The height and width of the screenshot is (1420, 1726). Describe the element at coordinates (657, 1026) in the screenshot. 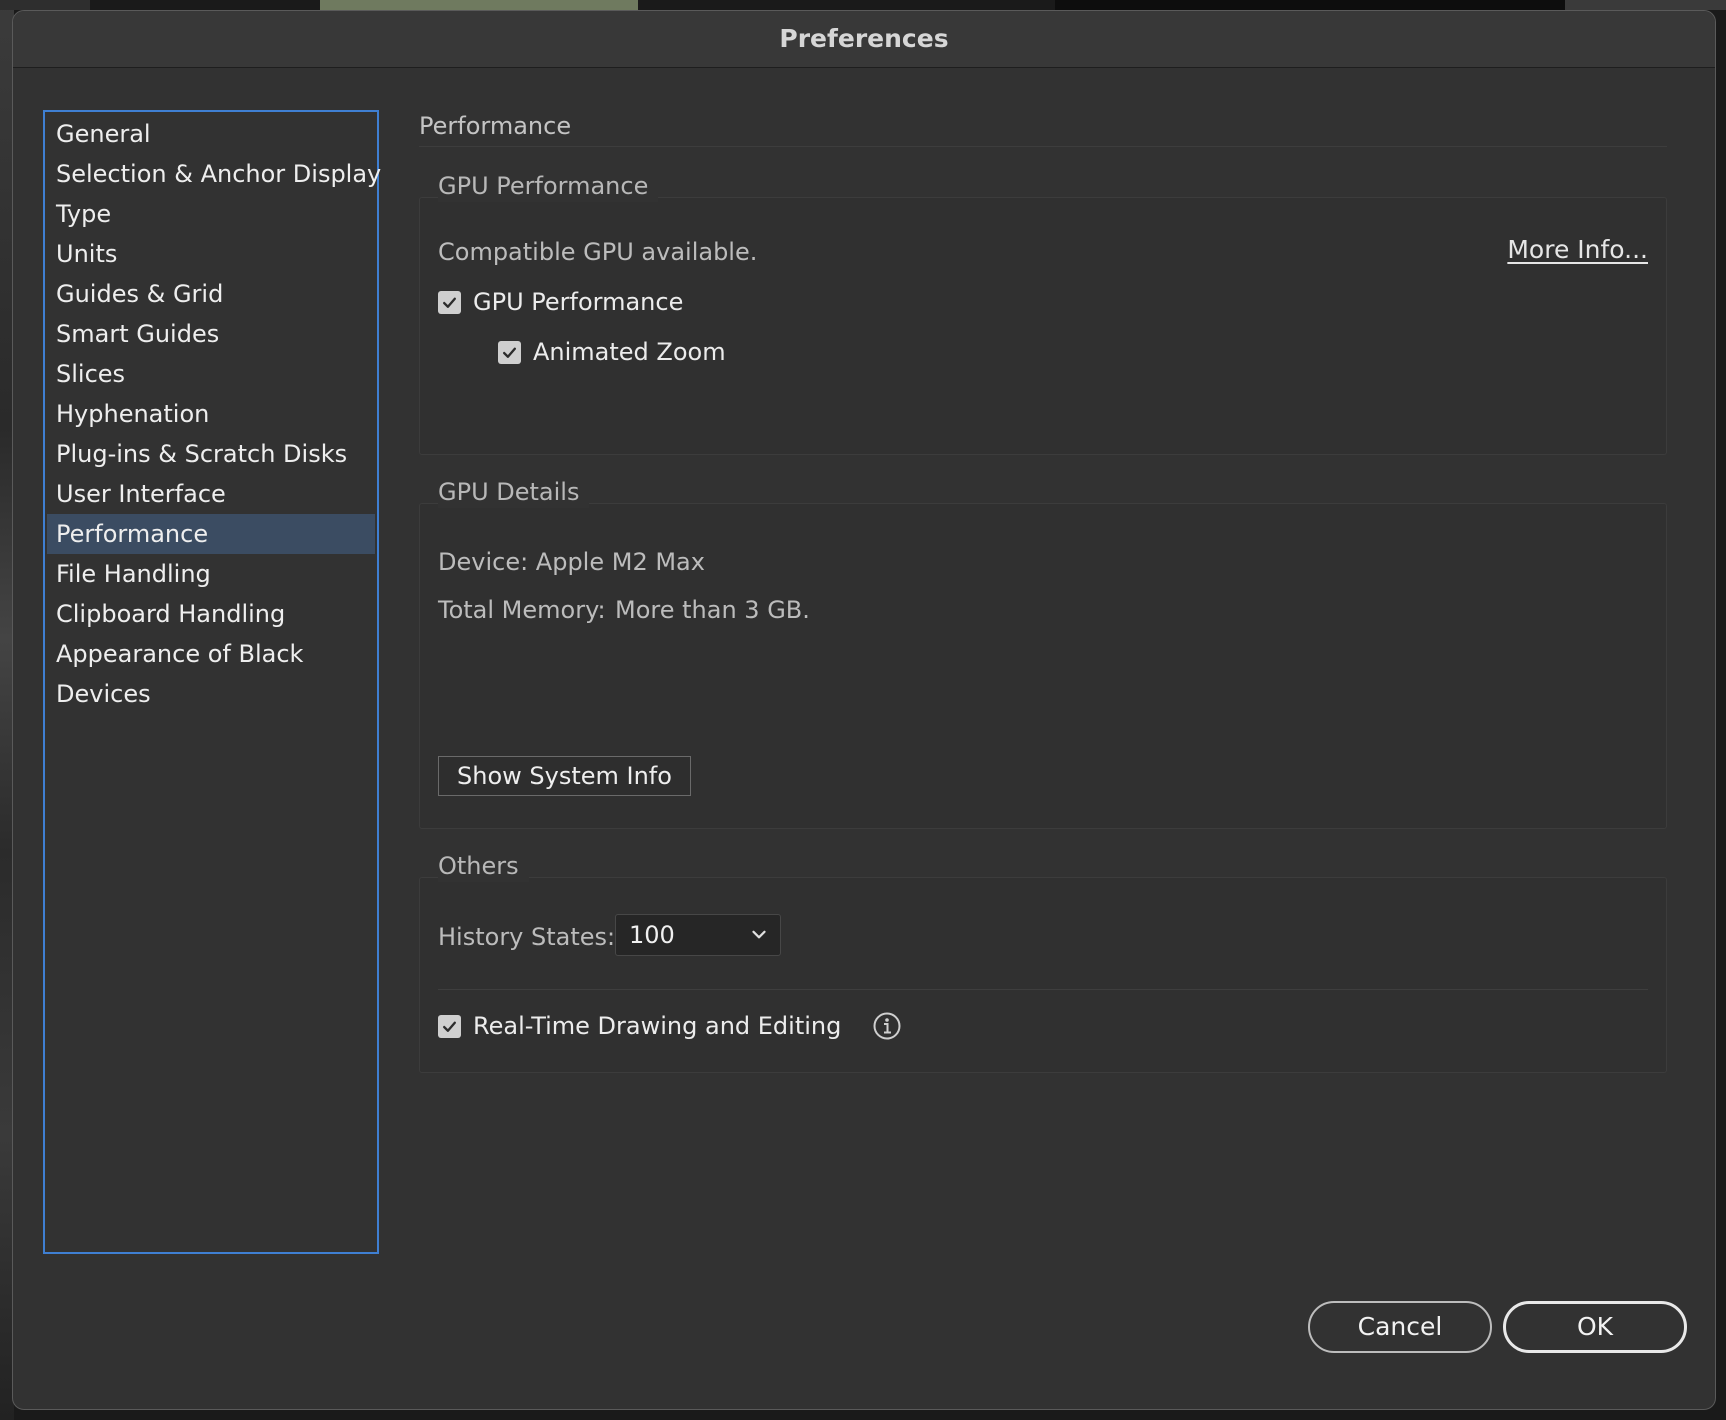

I see `realtime-drawing-checkbox-label: Real-Time Drawing and Editing` at that location.